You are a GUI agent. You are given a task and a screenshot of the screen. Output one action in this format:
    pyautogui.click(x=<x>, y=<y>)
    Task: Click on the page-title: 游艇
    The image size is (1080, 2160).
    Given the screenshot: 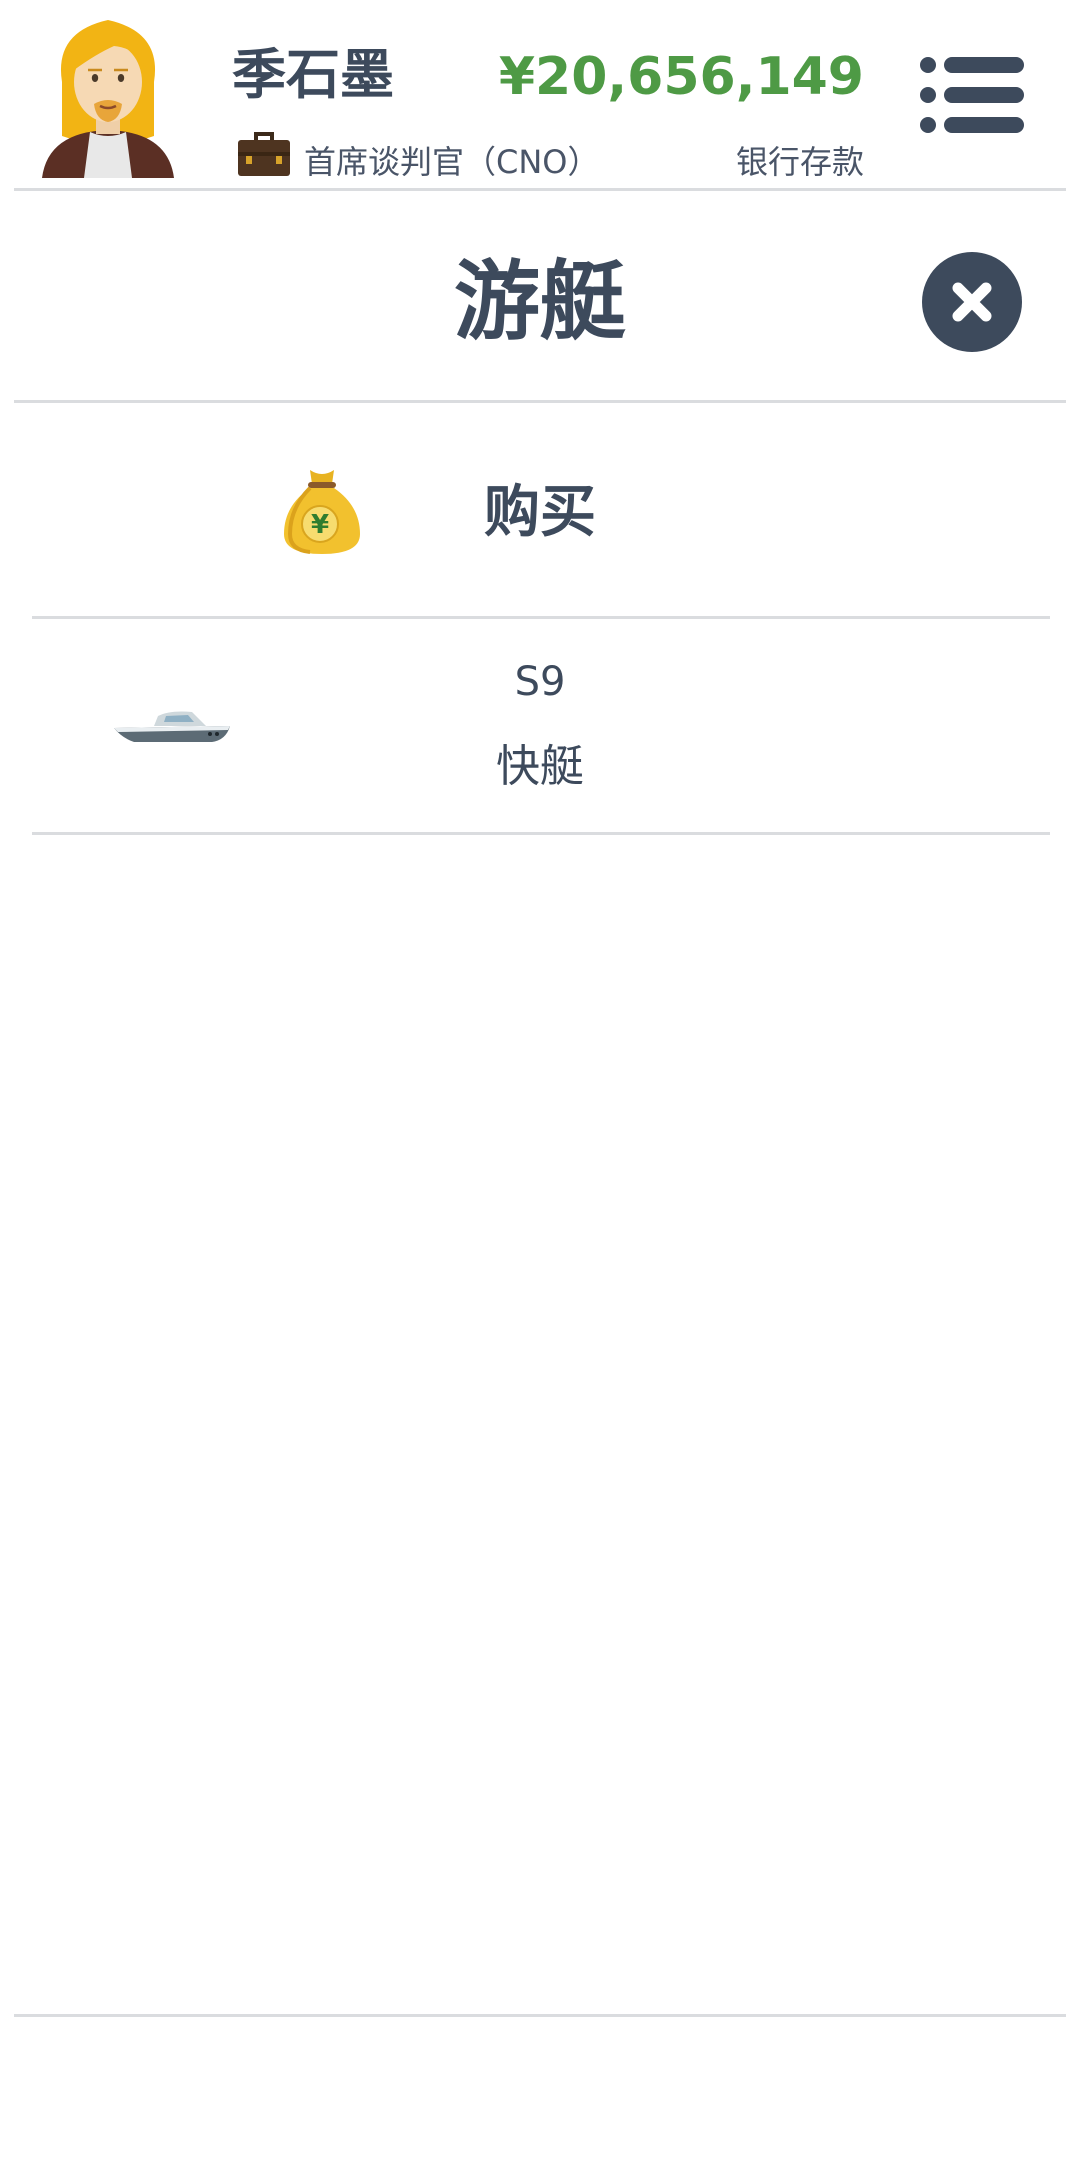 What is the action you would take?
    pyautogui.click(x=540, y=302)
    